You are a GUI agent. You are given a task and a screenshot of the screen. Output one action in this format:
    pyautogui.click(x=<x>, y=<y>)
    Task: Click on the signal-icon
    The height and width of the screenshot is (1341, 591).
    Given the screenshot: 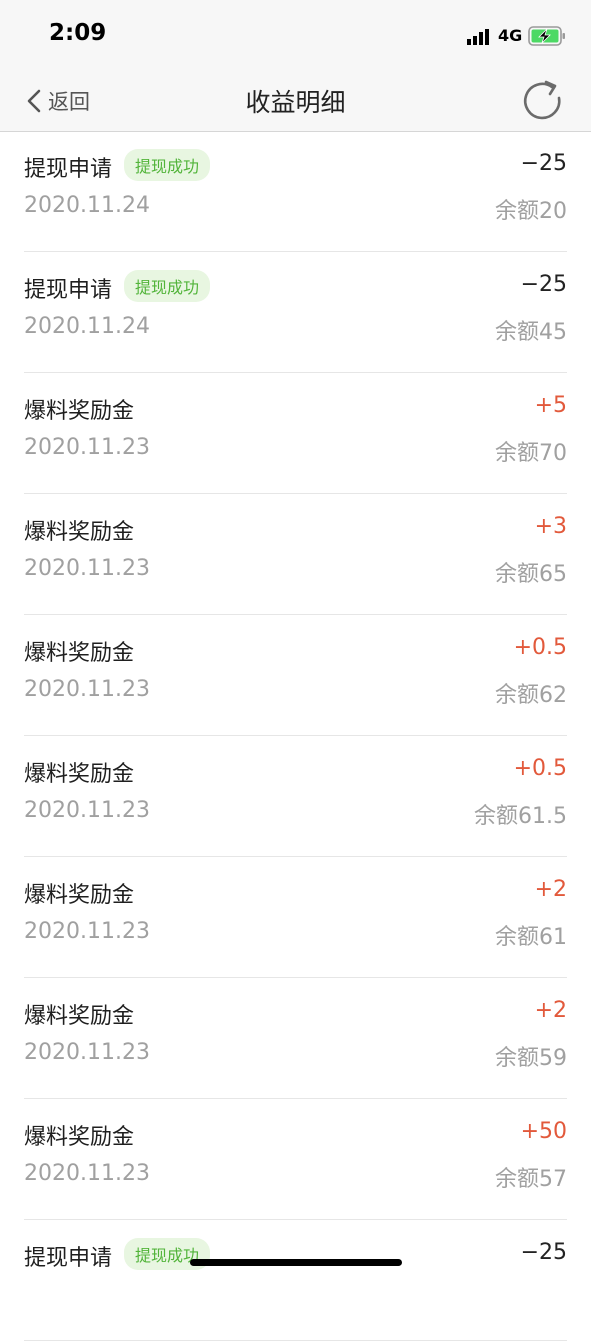 What is the action you would take?
    pyautogui.click(x=478, y=37)
    